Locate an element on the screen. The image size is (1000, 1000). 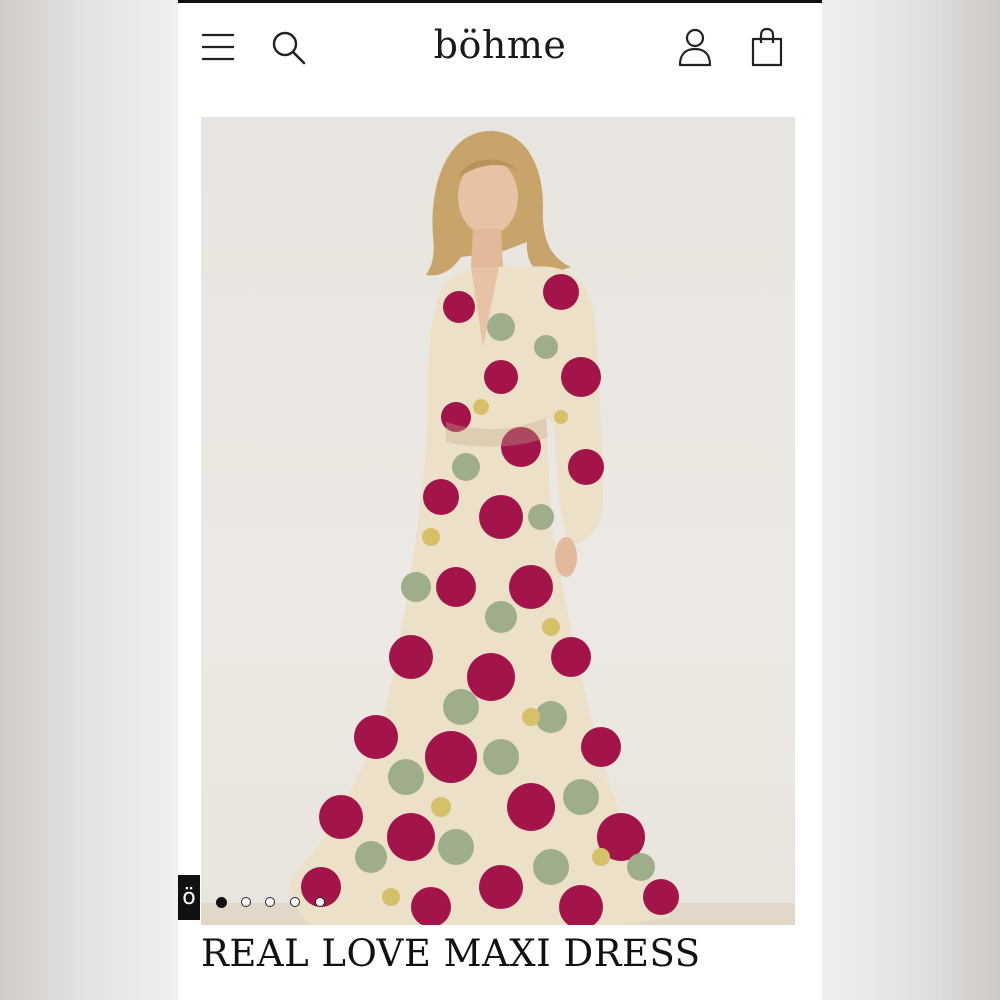
app-badge: ö is located at coordinates (189, 897).